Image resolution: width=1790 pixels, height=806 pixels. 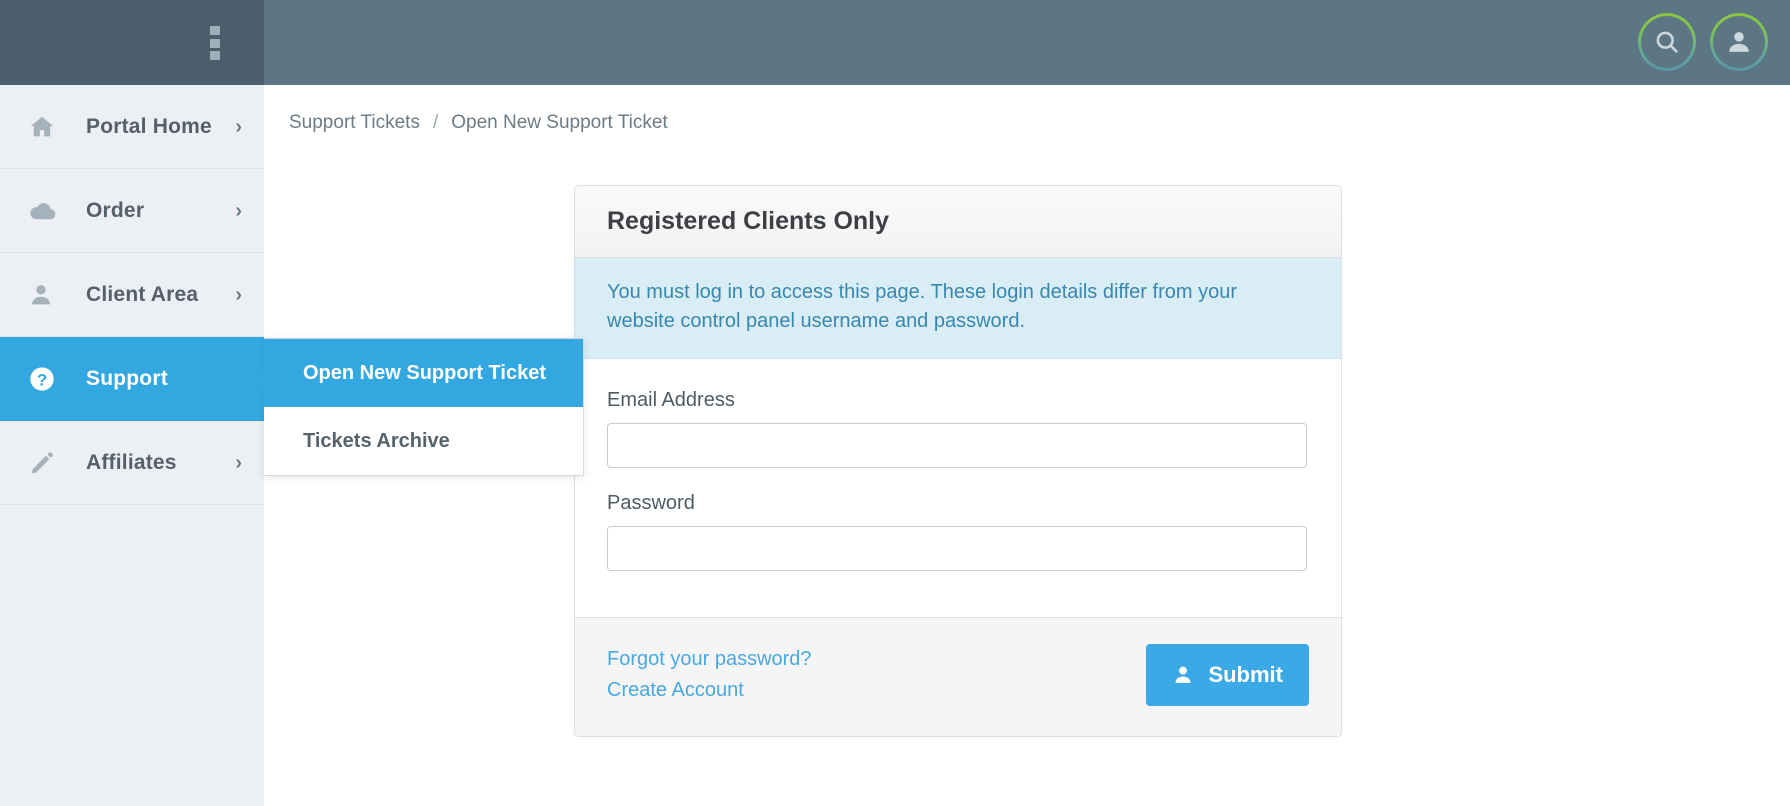 I want to click on submenu-item-tickets-archive: Tickets Archive, so click(x=423, y=441).